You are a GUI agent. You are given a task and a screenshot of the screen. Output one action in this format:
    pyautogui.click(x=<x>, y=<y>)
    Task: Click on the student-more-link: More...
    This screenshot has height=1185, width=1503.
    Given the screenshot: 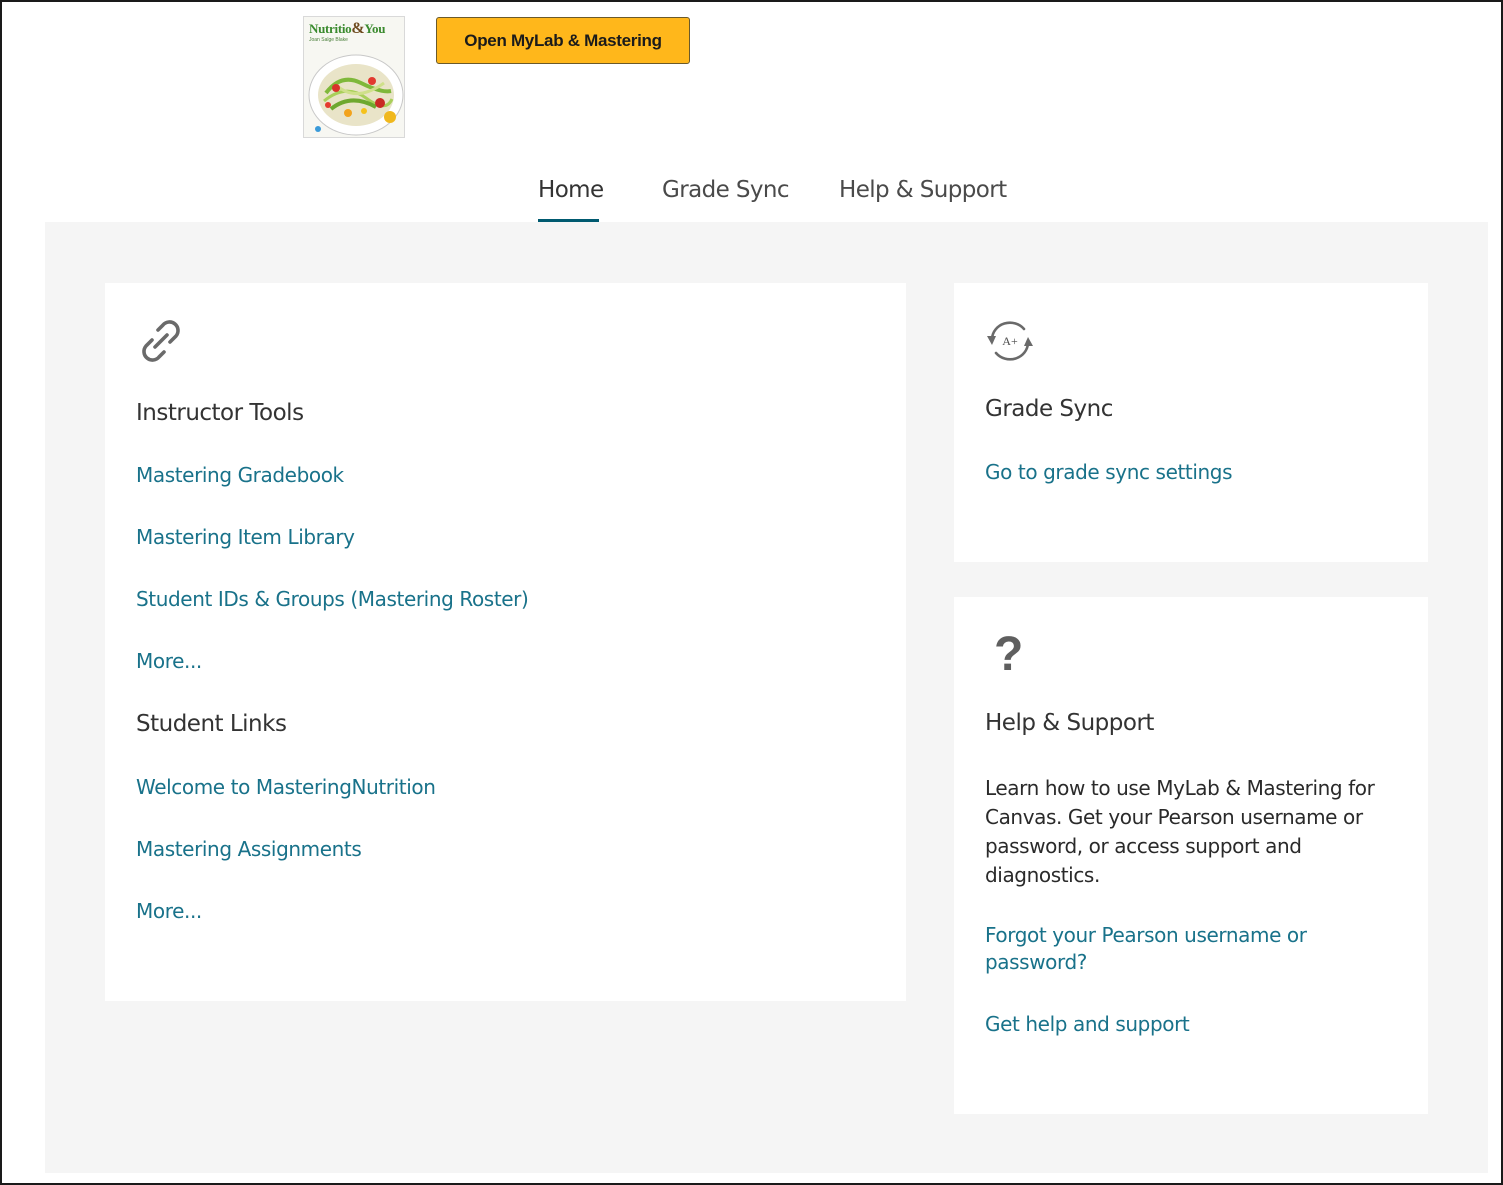 What is the action you would take?
    pyautogui.click(x=169, y=911)
    